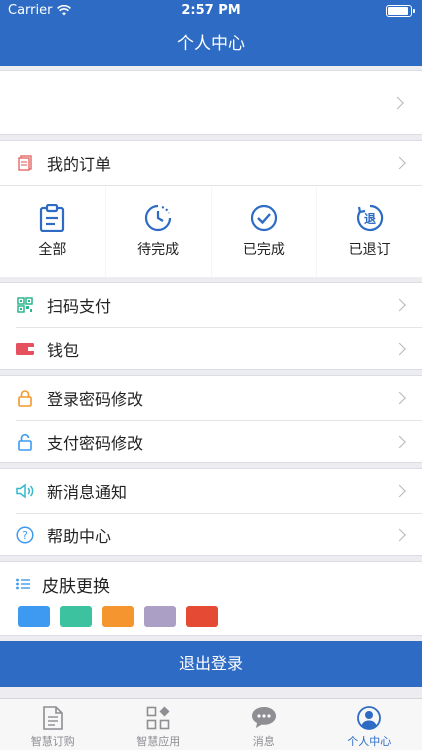 The height and width of the screenshot is (750, 422). I want to click on tab-label: 消息, so click(263, 741).